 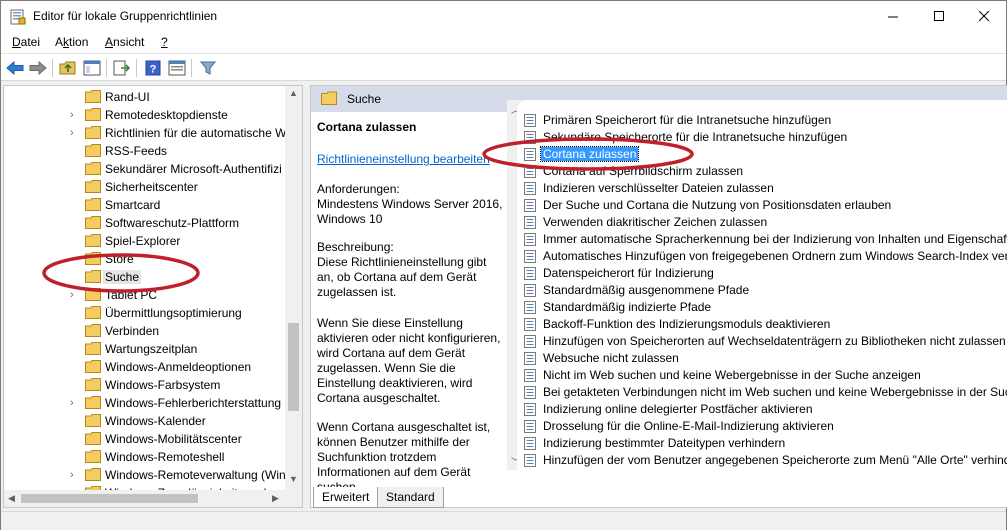 What do you see at coordinates (177, 68) in the screenshot?
I see `properties-button` at bounding box center [177, 68].